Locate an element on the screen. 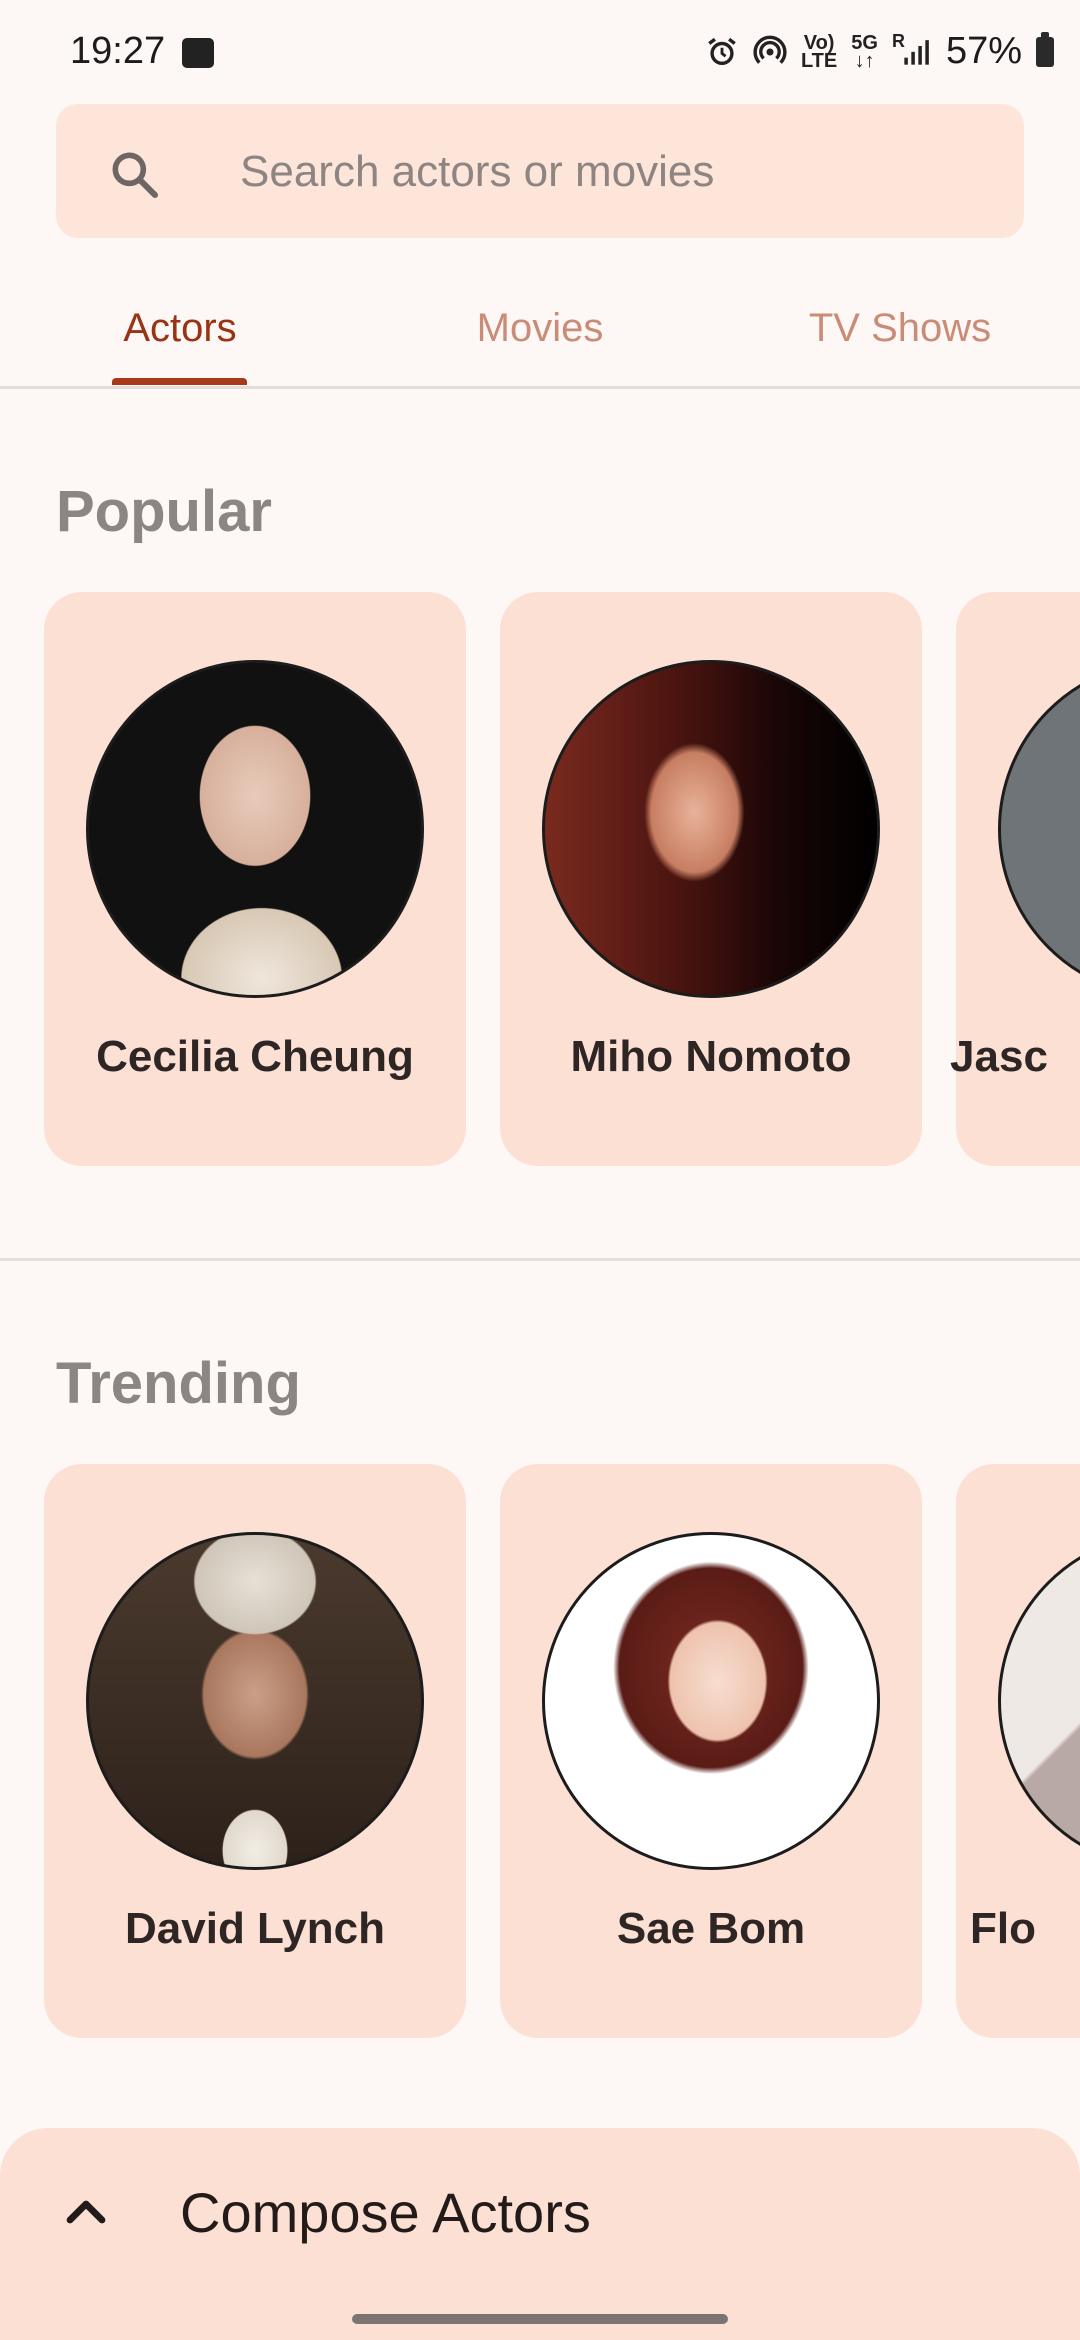  search-input is located at coordinates (620, 172).